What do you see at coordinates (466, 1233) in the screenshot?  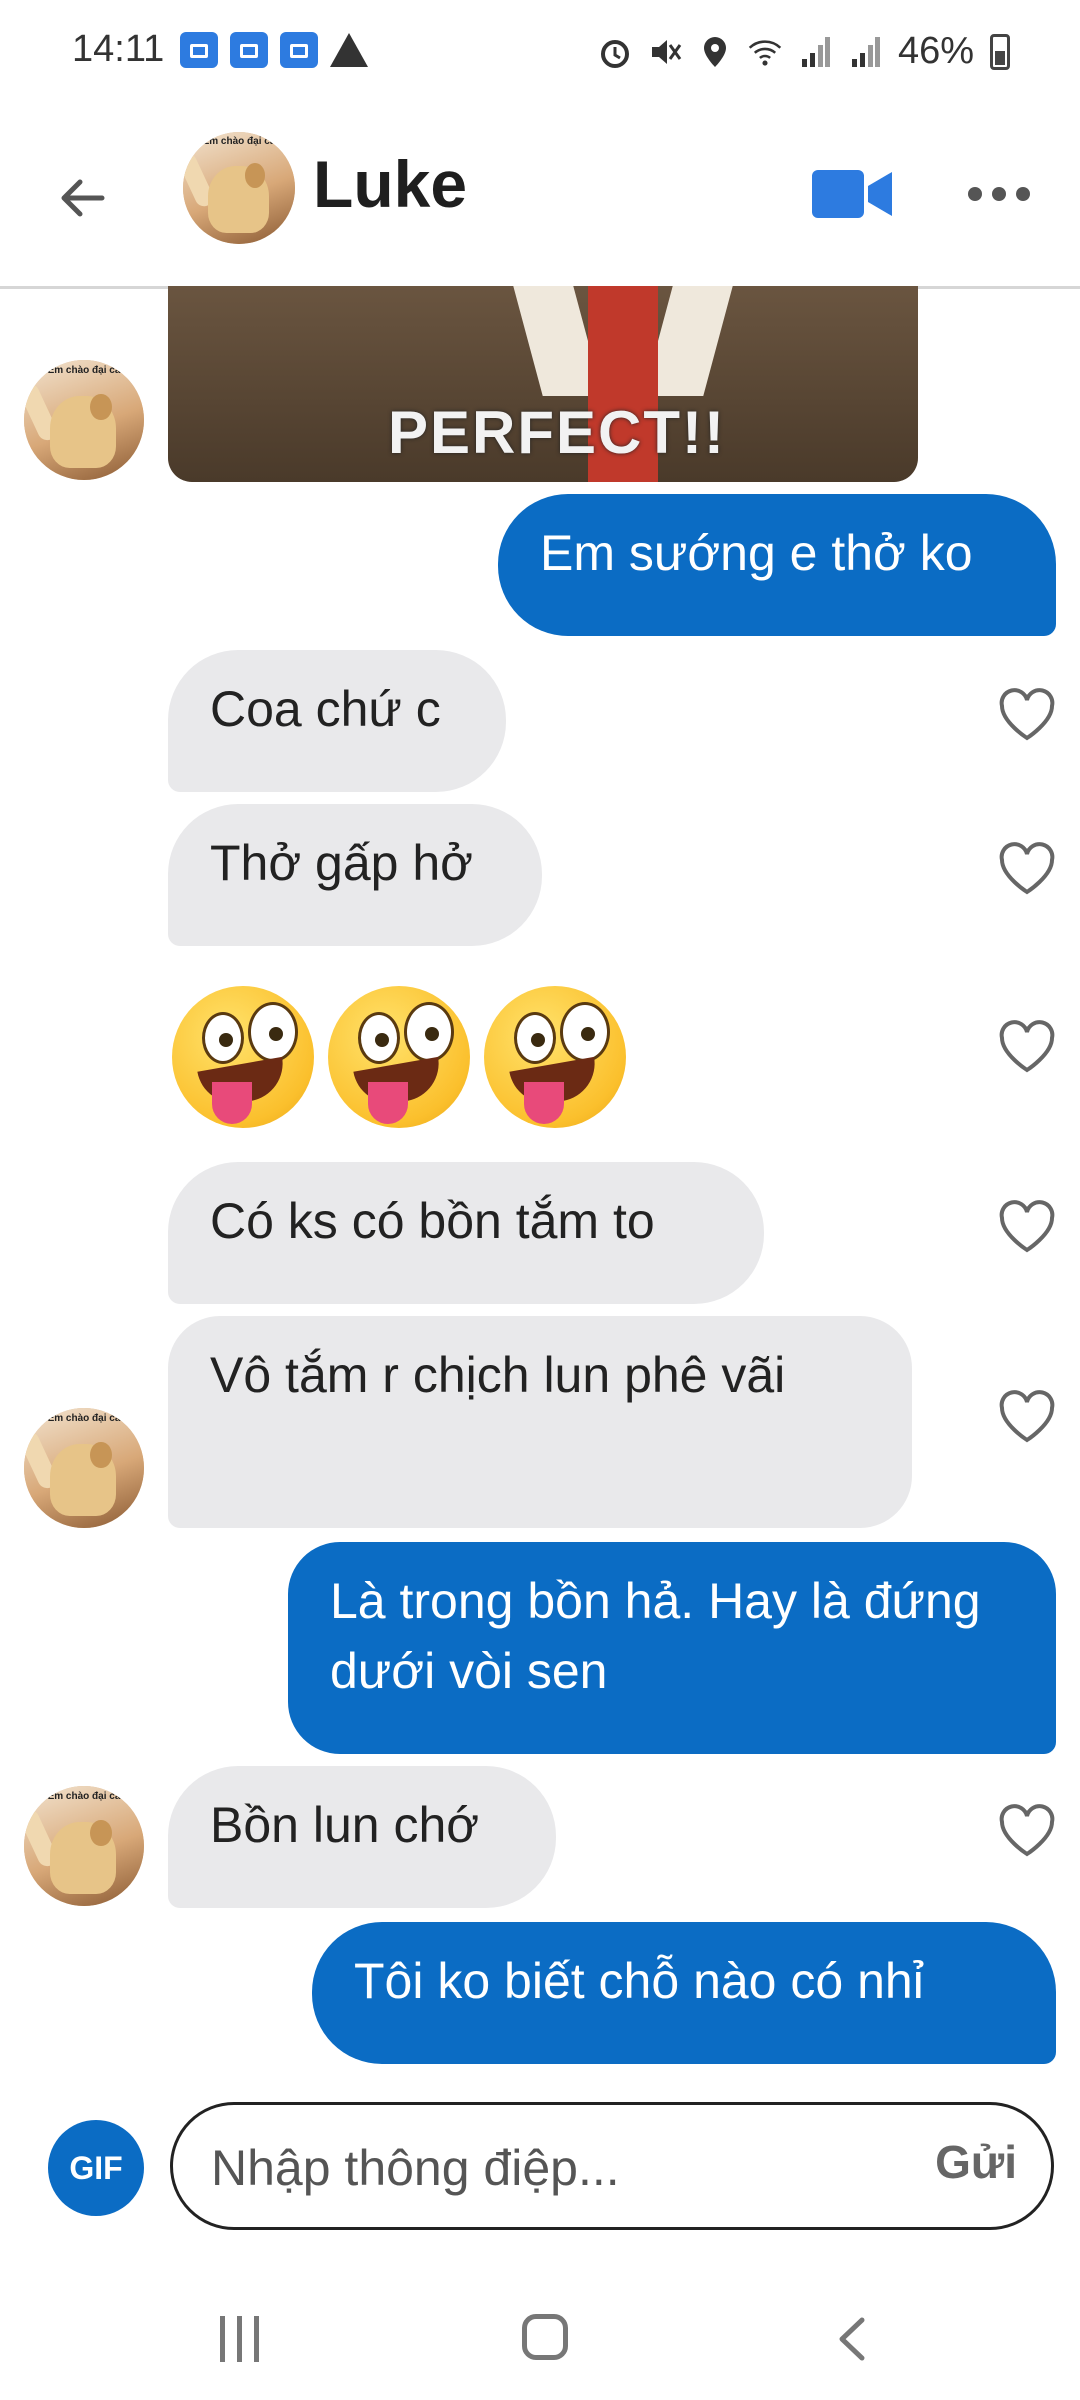 I see `message-incoming: Có ks có bồn tắm to` at bounding box center [466, 1233].